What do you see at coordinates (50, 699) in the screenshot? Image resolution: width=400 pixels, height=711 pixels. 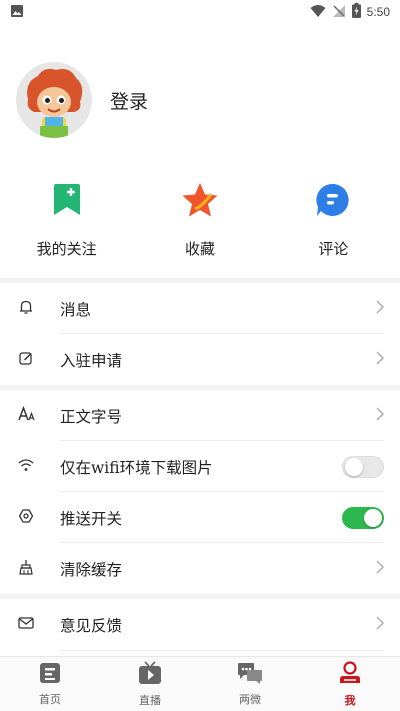 I see `tab-label: 首页` at bounding box center [50, 699].